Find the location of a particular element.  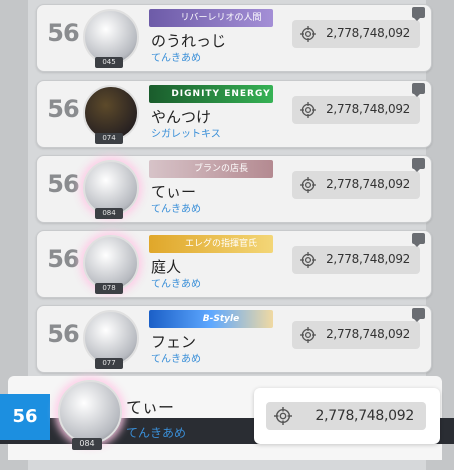

my-avatar is located at coordinates (90, 412).